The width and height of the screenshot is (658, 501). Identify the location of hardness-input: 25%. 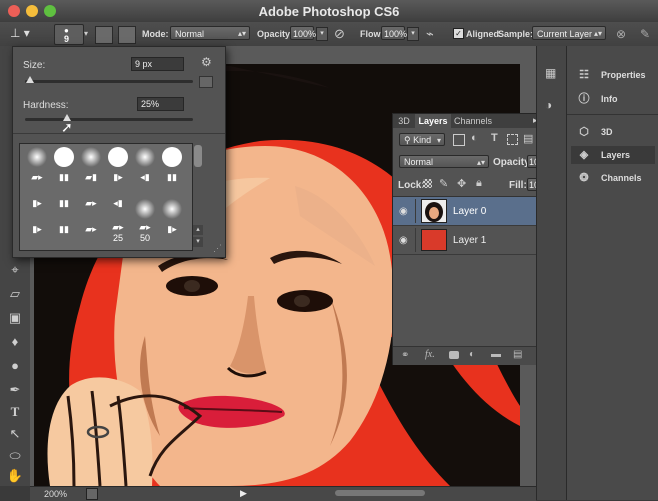
(160, 104).